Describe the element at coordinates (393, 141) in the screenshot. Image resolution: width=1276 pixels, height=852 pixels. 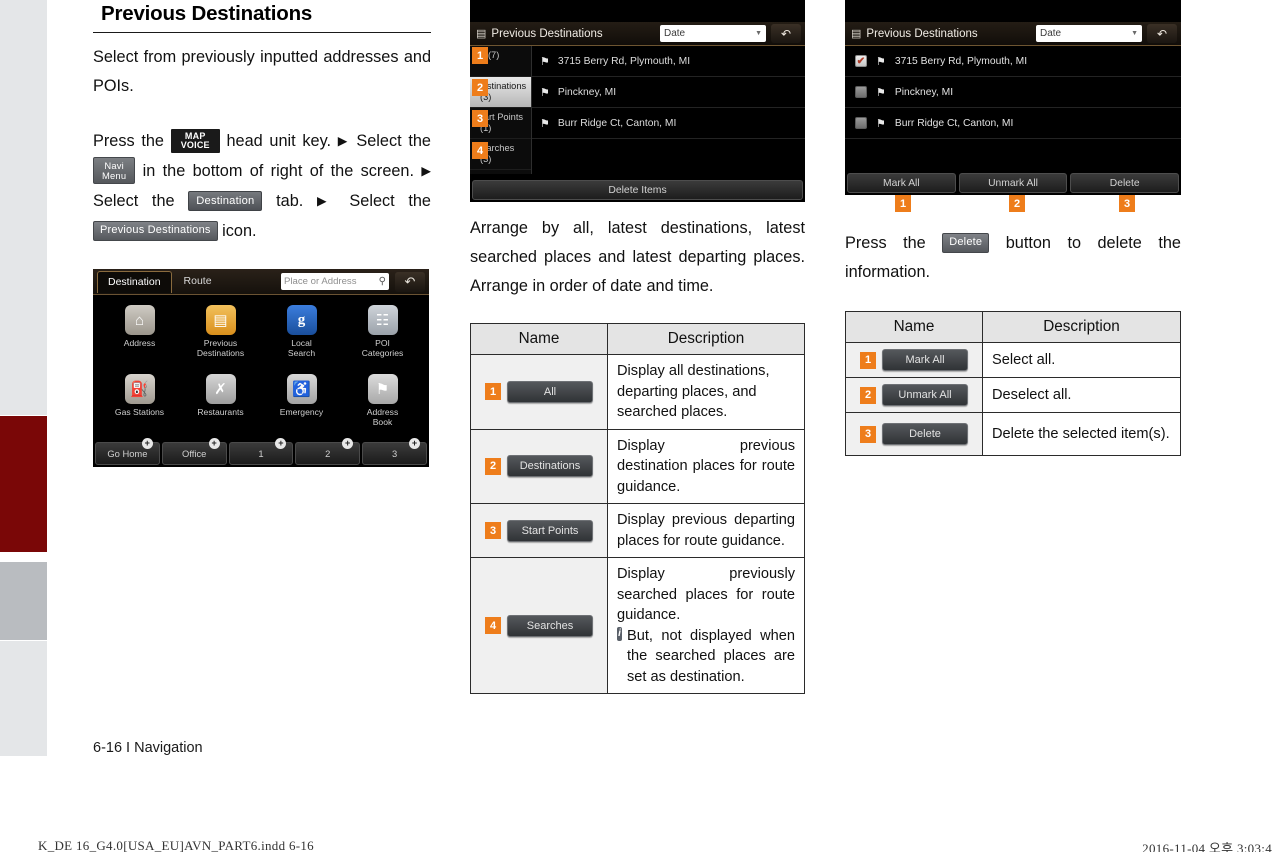
I see `step-text-3: Select the` at that location.